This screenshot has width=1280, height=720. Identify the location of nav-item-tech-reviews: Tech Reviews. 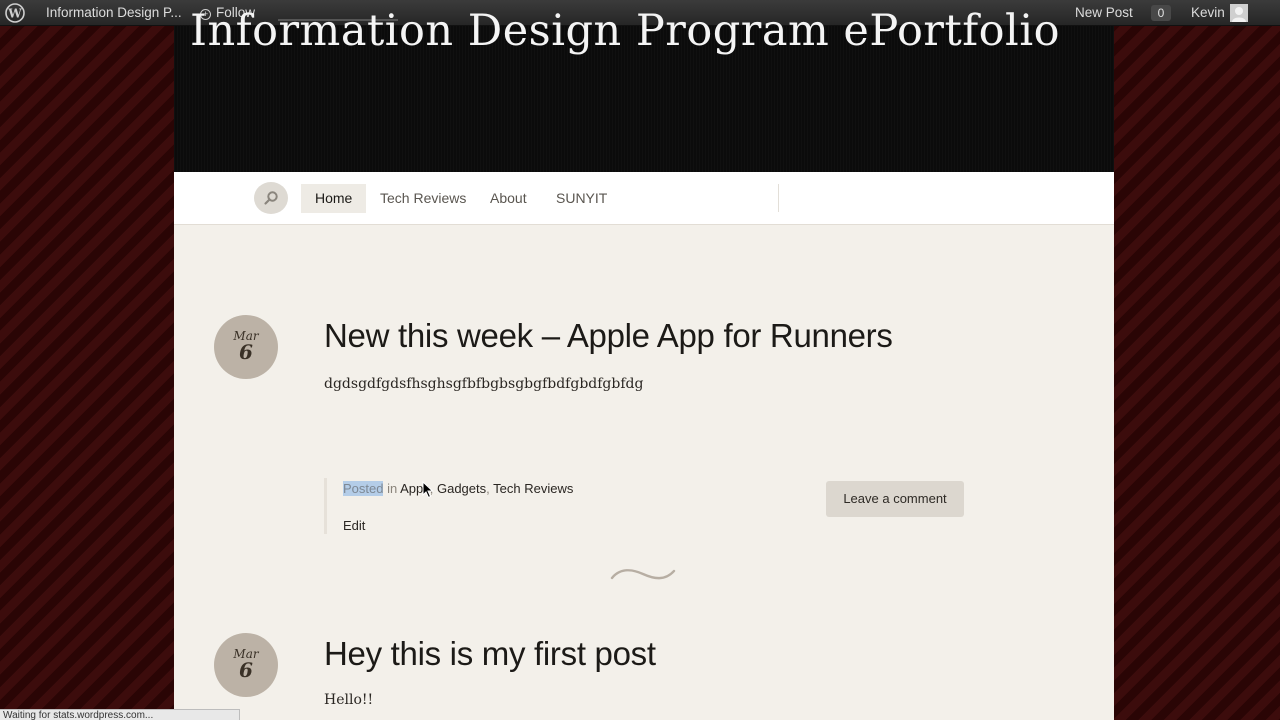
(423, 198).